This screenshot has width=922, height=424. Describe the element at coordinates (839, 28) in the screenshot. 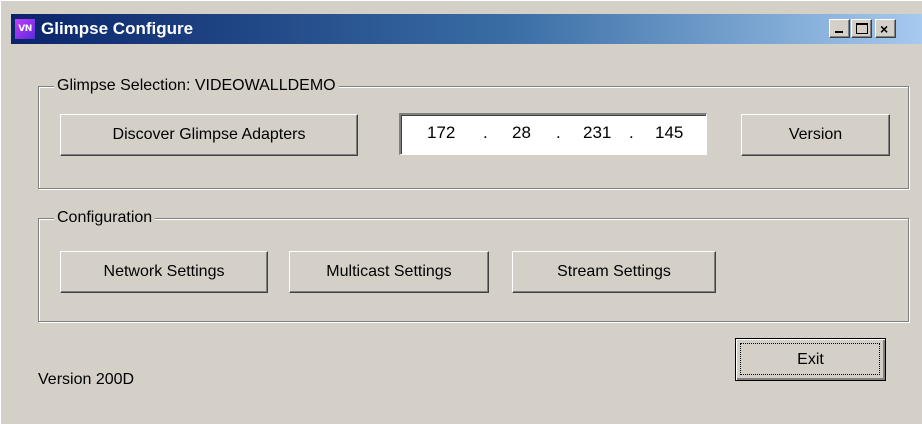

I see `minimize-button` at that location.